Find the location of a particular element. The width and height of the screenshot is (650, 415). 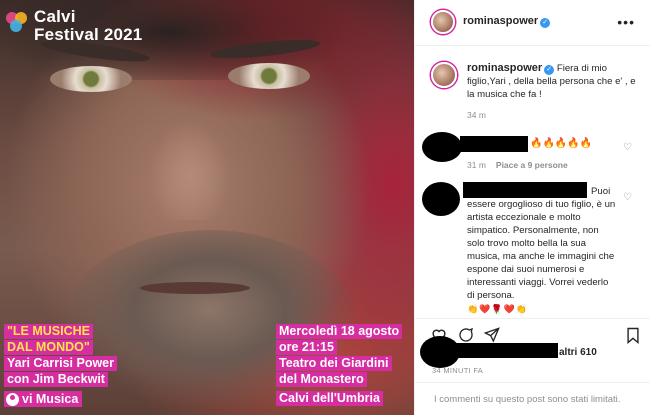

comment-icon is located at coordinates (466, 335).